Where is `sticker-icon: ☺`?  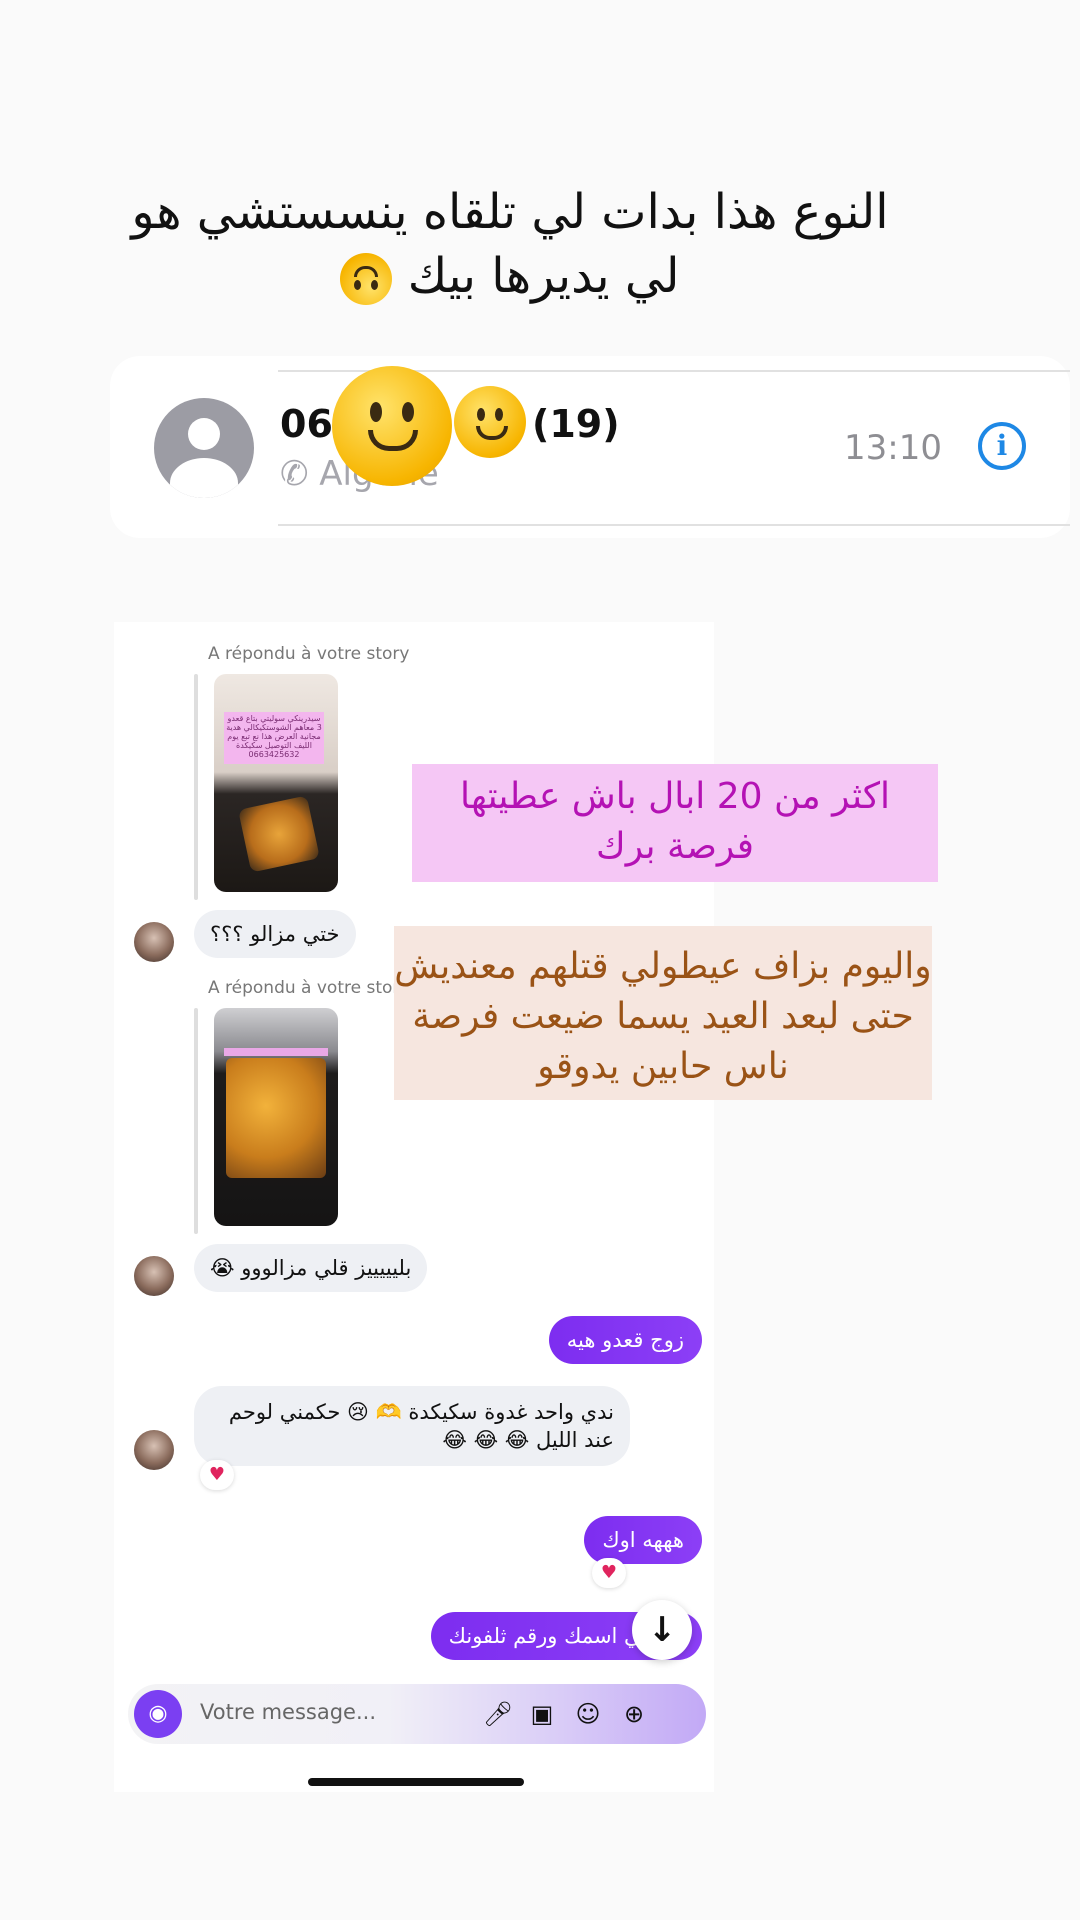
sticker-icon: ☺ is located at coordinates (588, 1714).